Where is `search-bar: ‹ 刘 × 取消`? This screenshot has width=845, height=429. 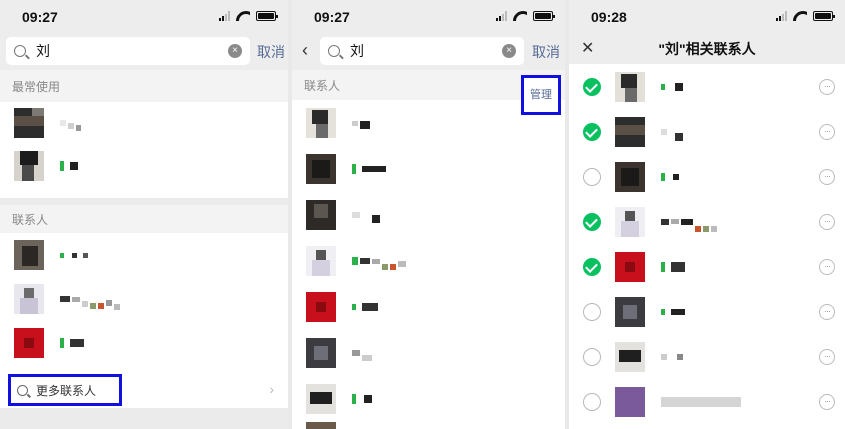 search-bar: ‹ 刘 × 取消 is located at coordinates (428, 52).